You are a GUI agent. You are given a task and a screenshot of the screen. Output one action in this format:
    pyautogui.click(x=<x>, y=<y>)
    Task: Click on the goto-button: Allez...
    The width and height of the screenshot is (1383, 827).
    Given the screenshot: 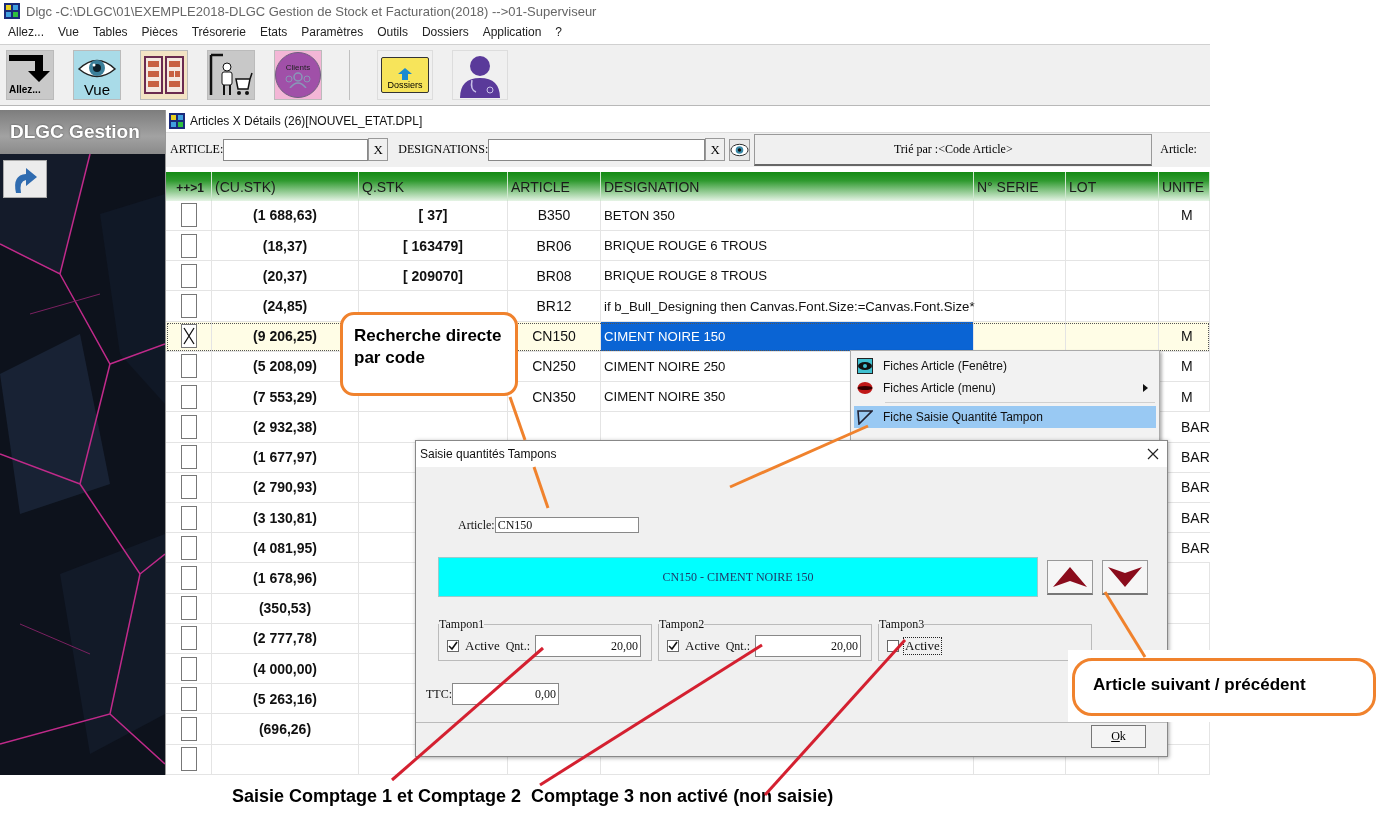 What is the action you would take?
    pyautogui.click(x=30, y=75)
    